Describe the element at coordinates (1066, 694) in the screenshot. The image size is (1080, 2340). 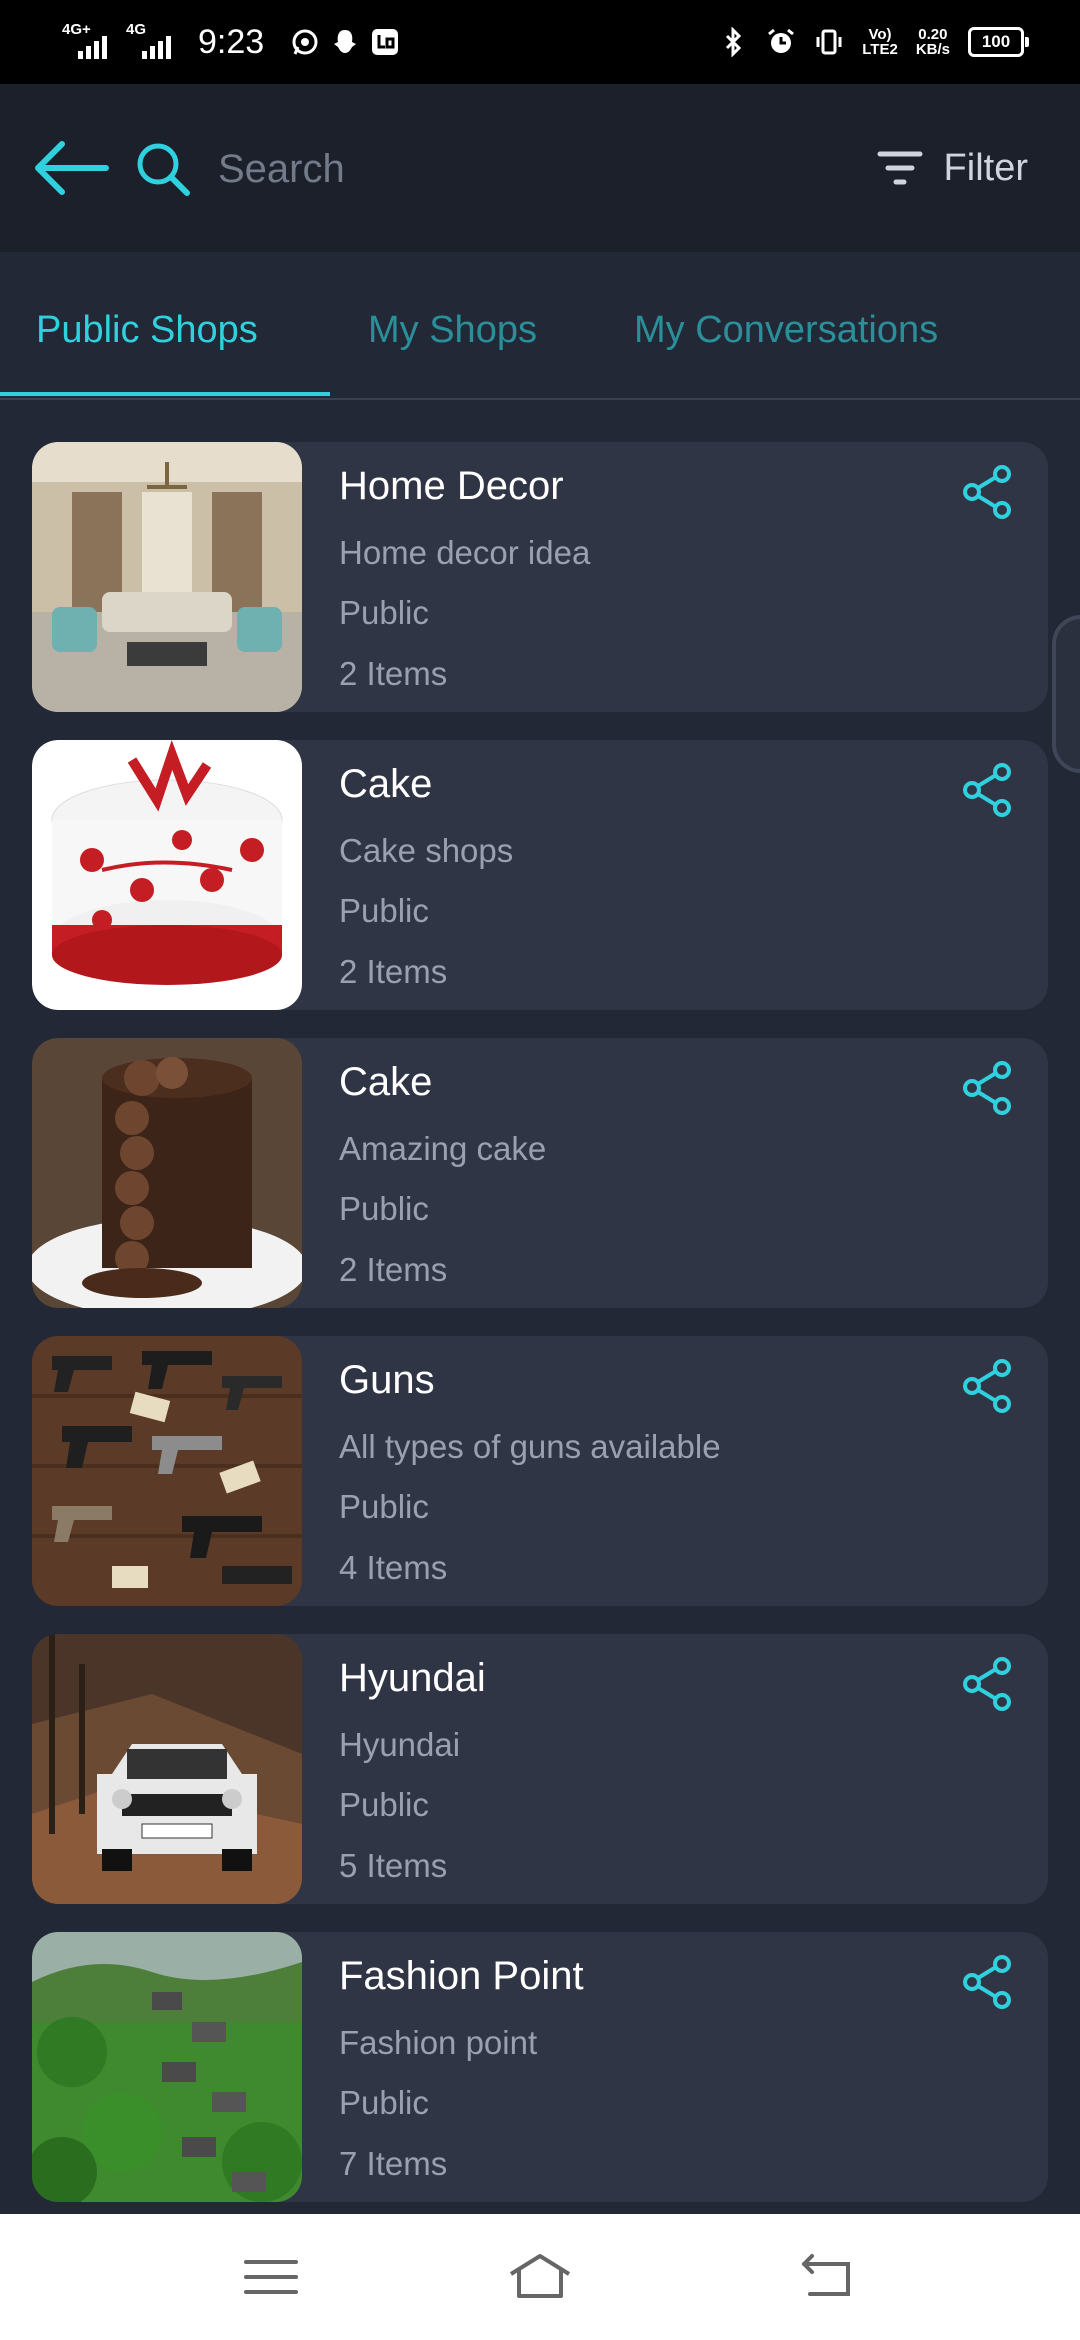
I see `side-edge-handle` at that location.